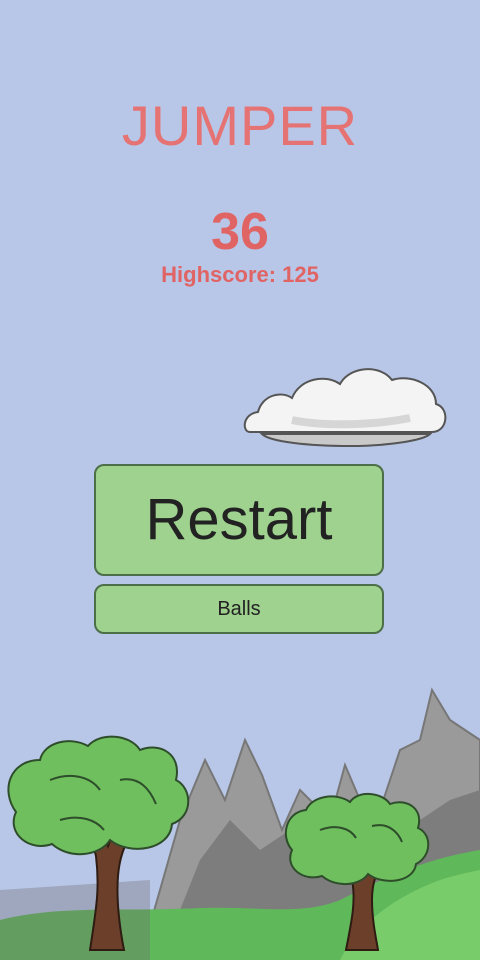 The image size is (480, 960). What do you see at coordinates (240, 125) in the screenshot?
I see `game-title: JUMPER` at bounding box center [240, 125].